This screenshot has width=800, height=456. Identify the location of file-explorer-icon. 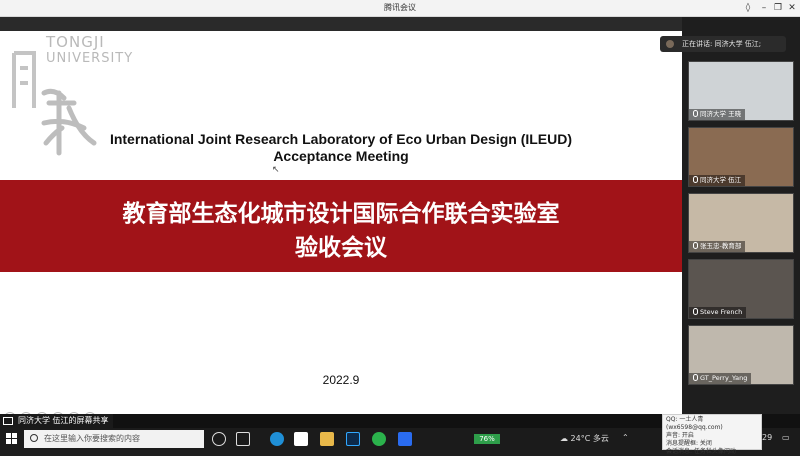
(327, 439).